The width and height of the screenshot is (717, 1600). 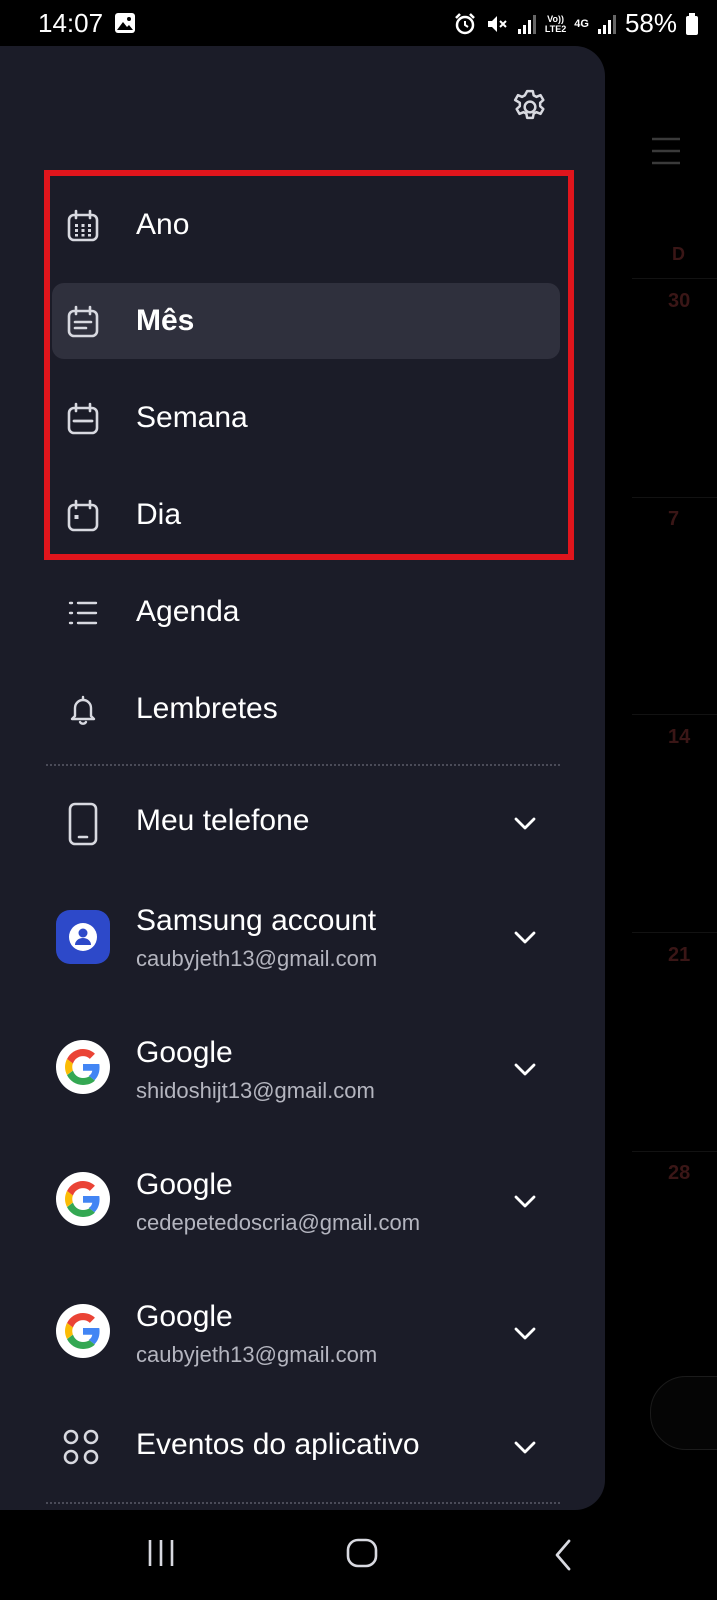 I want to click on account-google-2: Google cedepetedoscria@gmail.com, so click(x=306, y=1205).